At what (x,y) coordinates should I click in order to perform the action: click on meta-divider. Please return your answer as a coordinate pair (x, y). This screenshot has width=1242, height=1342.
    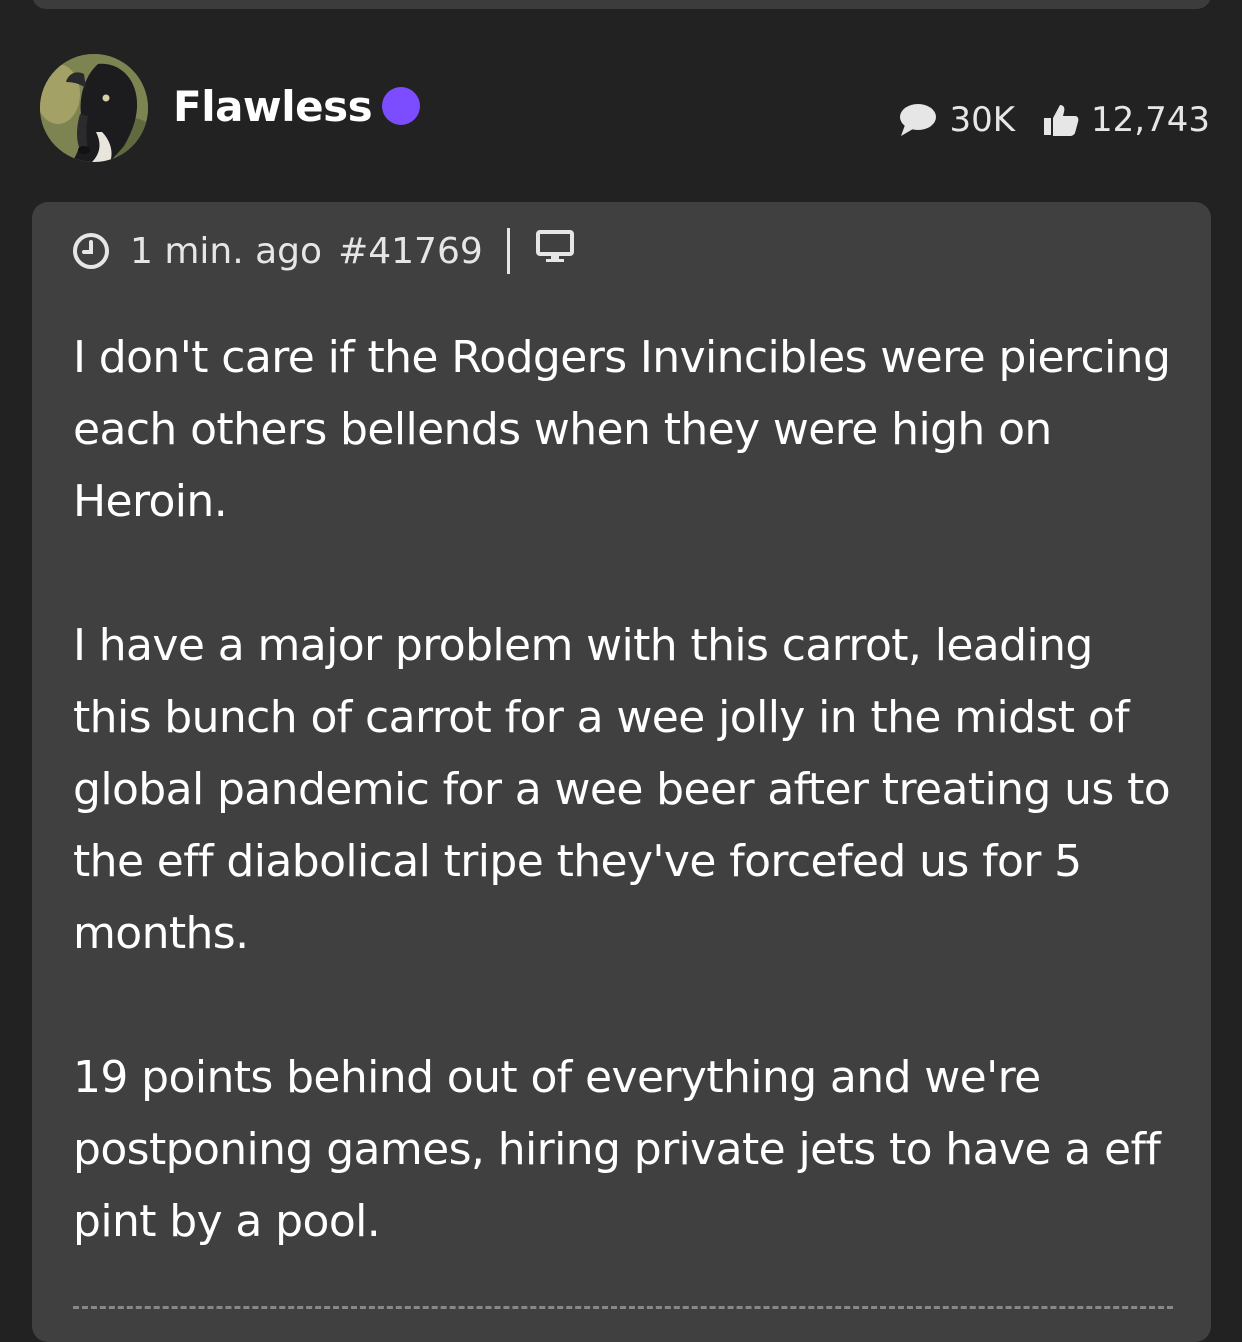
    Looking at the image, I should click on (508, 251).